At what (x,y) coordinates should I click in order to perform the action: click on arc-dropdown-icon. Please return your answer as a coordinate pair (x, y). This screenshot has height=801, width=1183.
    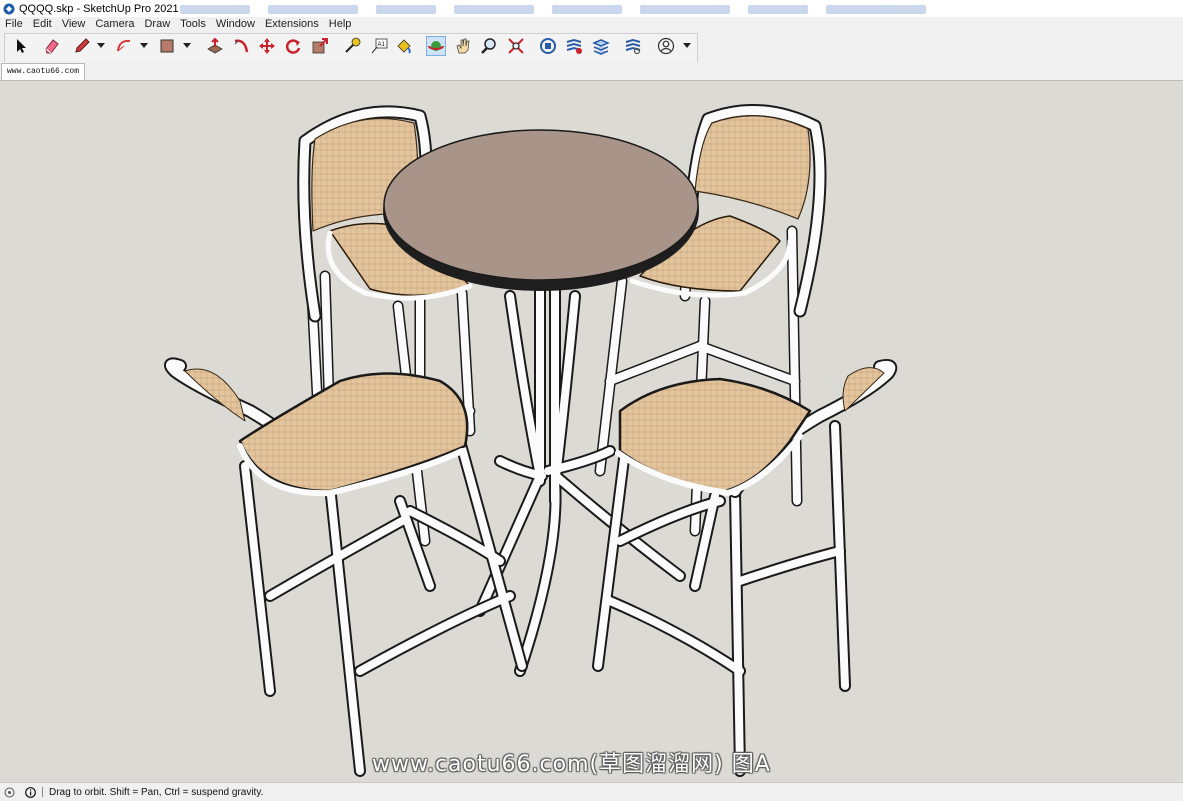
    Looking at the image, I should click on (144, 45).